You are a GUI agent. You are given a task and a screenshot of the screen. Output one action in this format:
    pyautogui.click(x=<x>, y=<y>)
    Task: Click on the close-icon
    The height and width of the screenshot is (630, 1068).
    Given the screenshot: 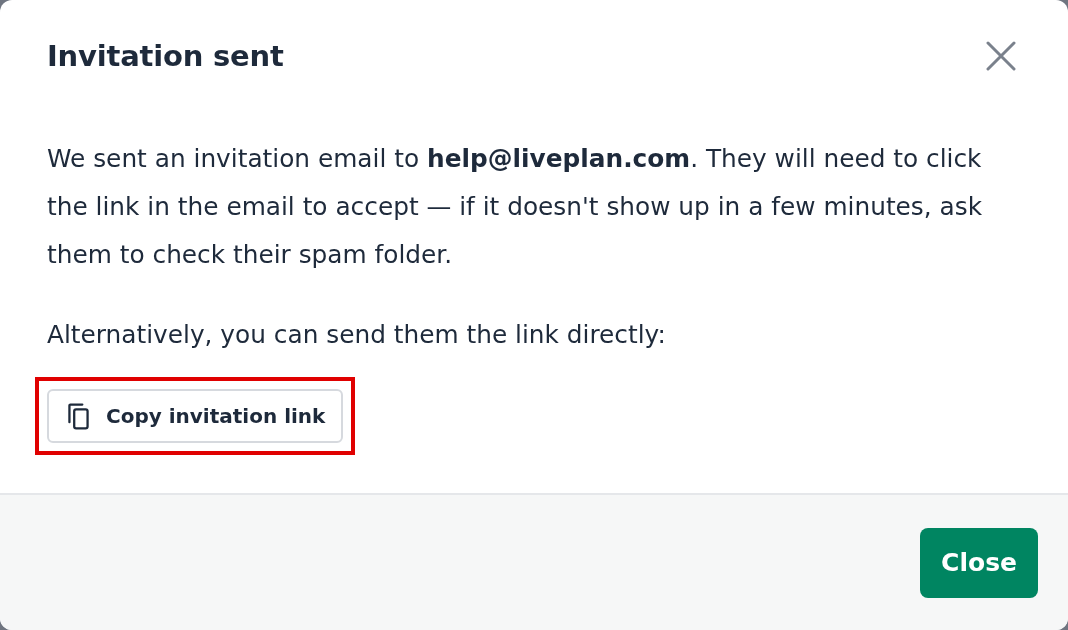 What is the action you would take?
    pyautogui.click(x=1001, y=56)
    